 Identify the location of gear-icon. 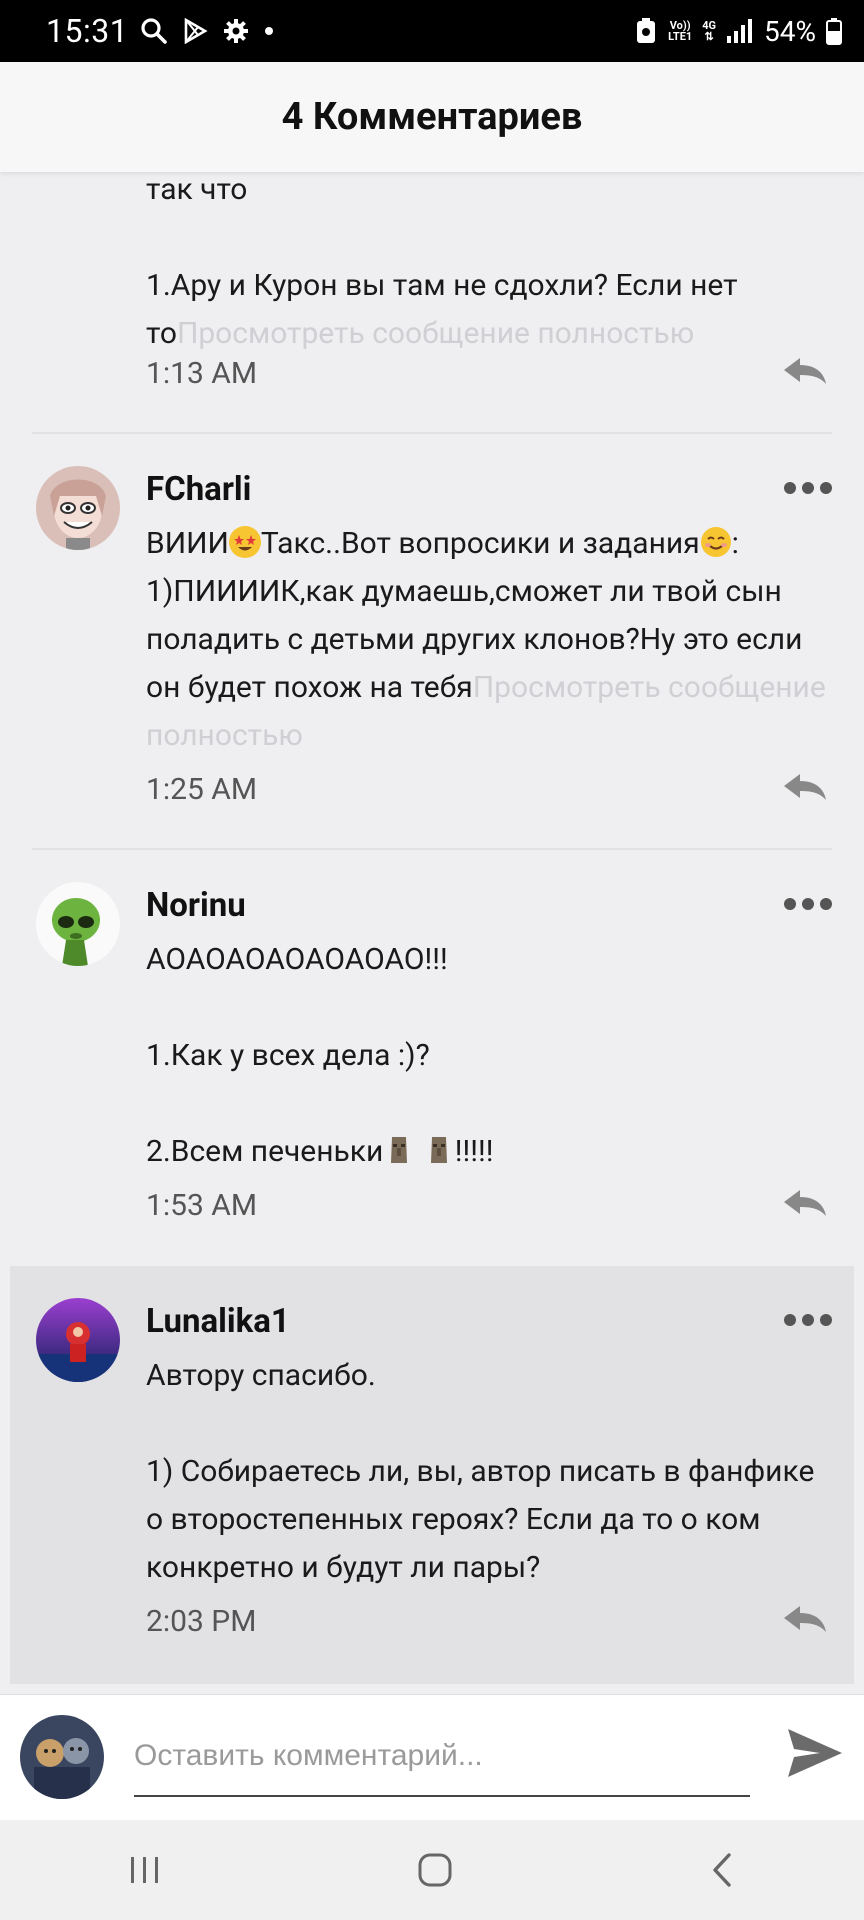
(236, 31).